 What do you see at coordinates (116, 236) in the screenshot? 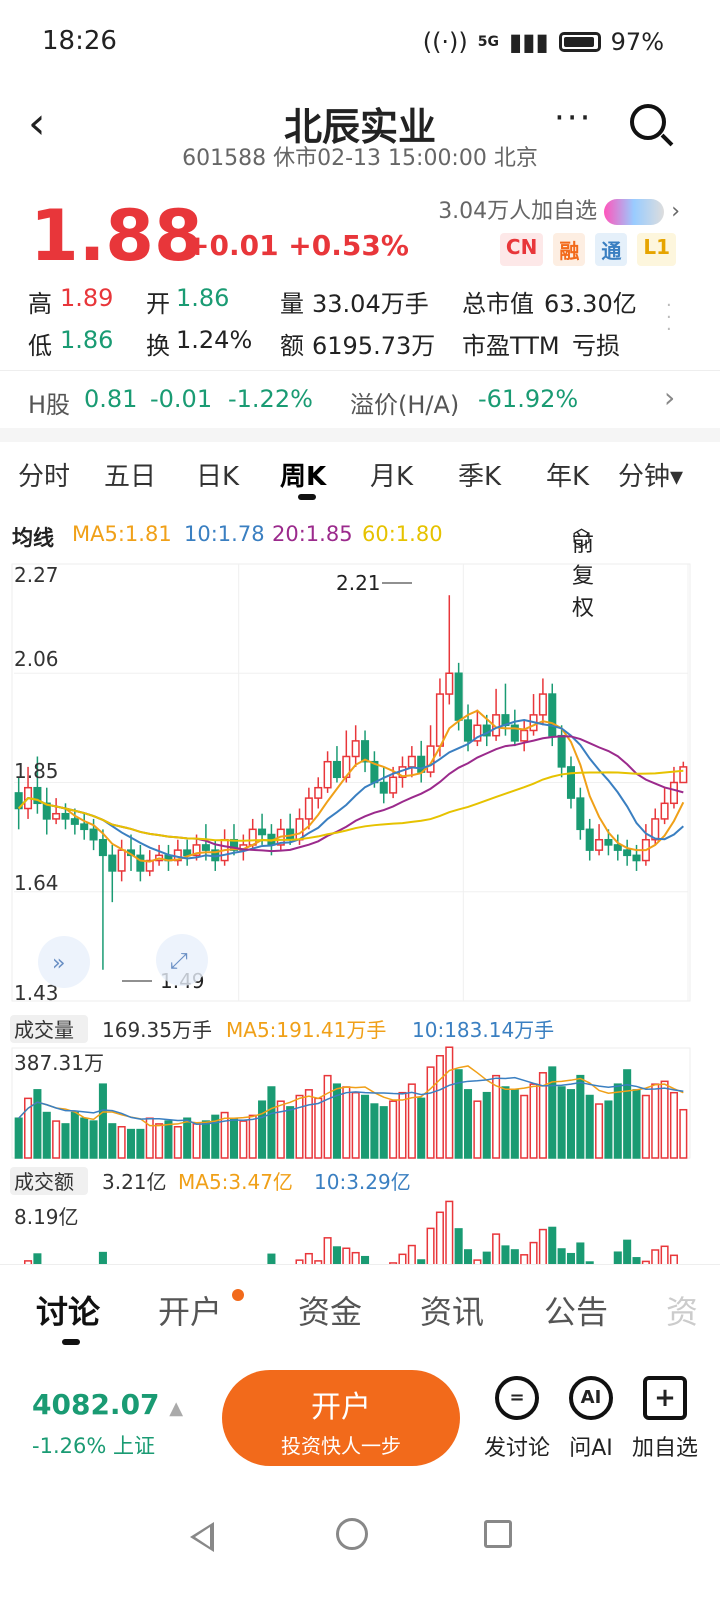
I see `last-price: 1.88` at bounding box center [116, 236].